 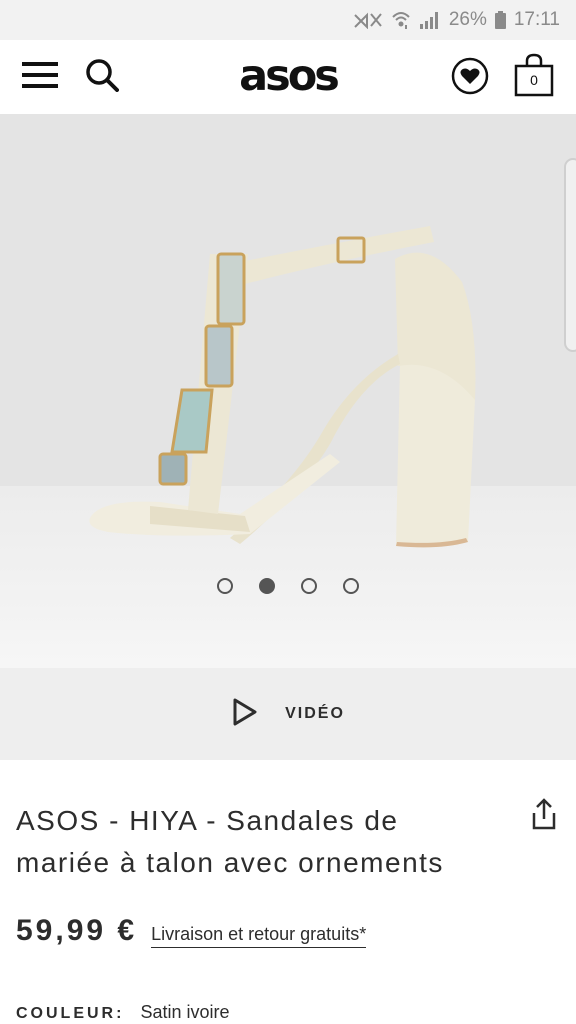 What do you see at coordinates (77, 930) in the screenshot?
I see `product-price: 59,99 €` at bounding box center [77, 930].